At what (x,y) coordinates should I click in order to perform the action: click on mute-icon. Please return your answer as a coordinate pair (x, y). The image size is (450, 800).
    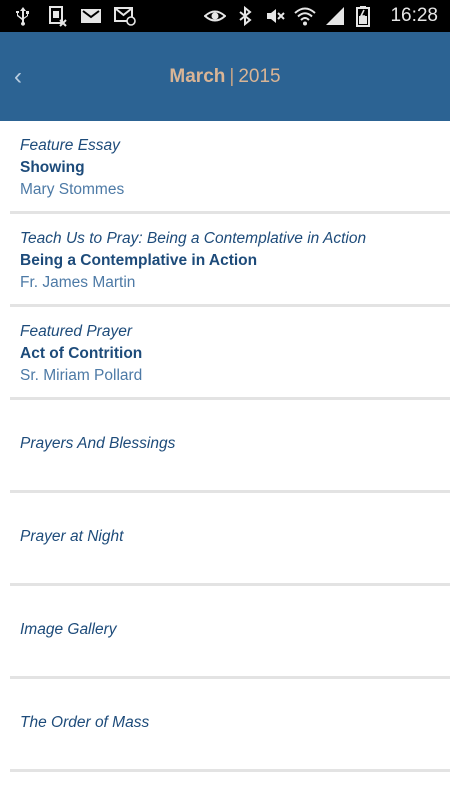
    Looking at the image, I should click on (275, 16).